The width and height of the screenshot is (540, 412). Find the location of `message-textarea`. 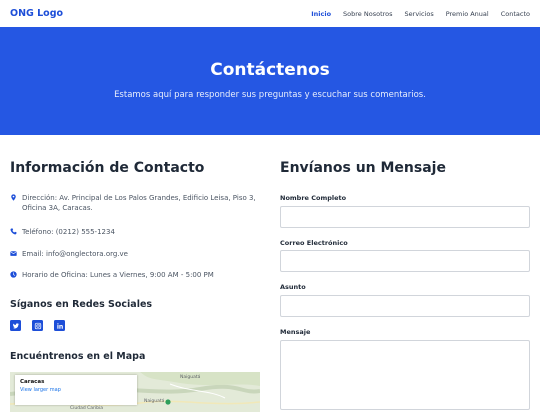

message-textarea is located at coordinates (405, 375).